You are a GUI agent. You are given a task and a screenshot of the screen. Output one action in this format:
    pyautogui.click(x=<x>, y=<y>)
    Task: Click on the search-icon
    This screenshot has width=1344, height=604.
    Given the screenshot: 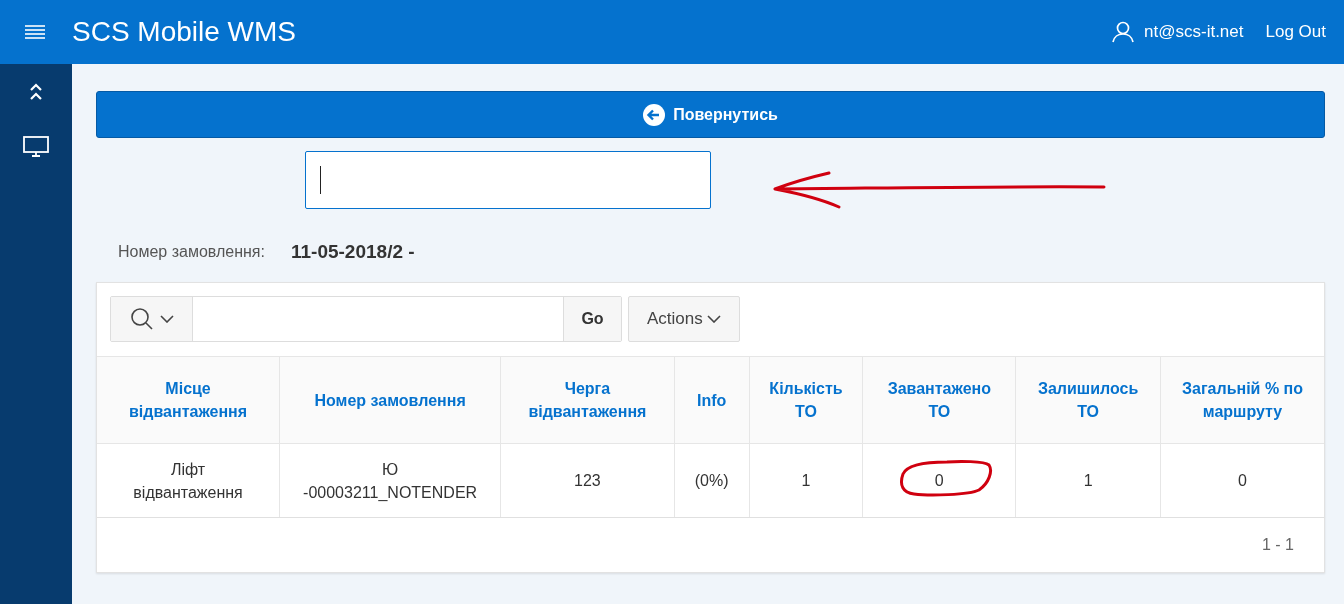 What is the action you would take?
    pyautogui.click(x=141, y=319)
    